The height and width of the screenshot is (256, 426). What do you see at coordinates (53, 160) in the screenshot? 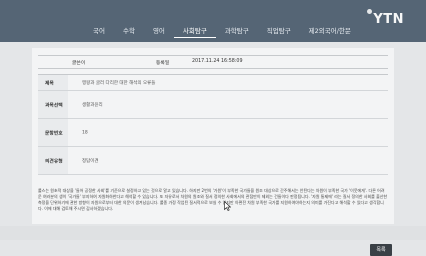
I see `opinion-type-label: 의견유형` at bounding box center [53, 160].